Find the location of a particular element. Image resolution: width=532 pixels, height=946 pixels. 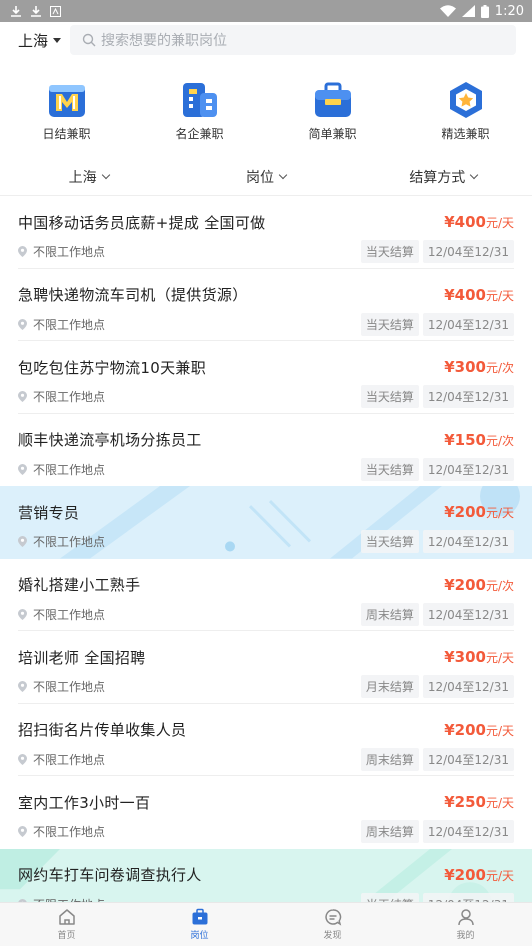

jobs-icon is located at coordinates (199, 916).